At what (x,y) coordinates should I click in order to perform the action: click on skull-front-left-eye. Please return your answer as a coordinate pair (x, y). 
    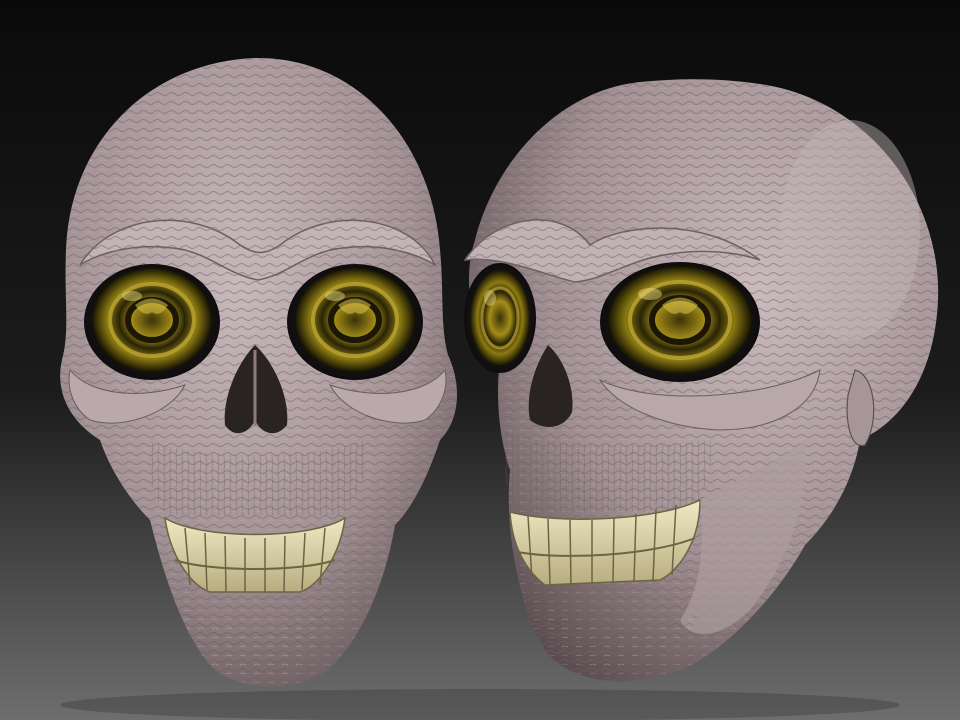
    Looking at the image, I should click on (152, 320).